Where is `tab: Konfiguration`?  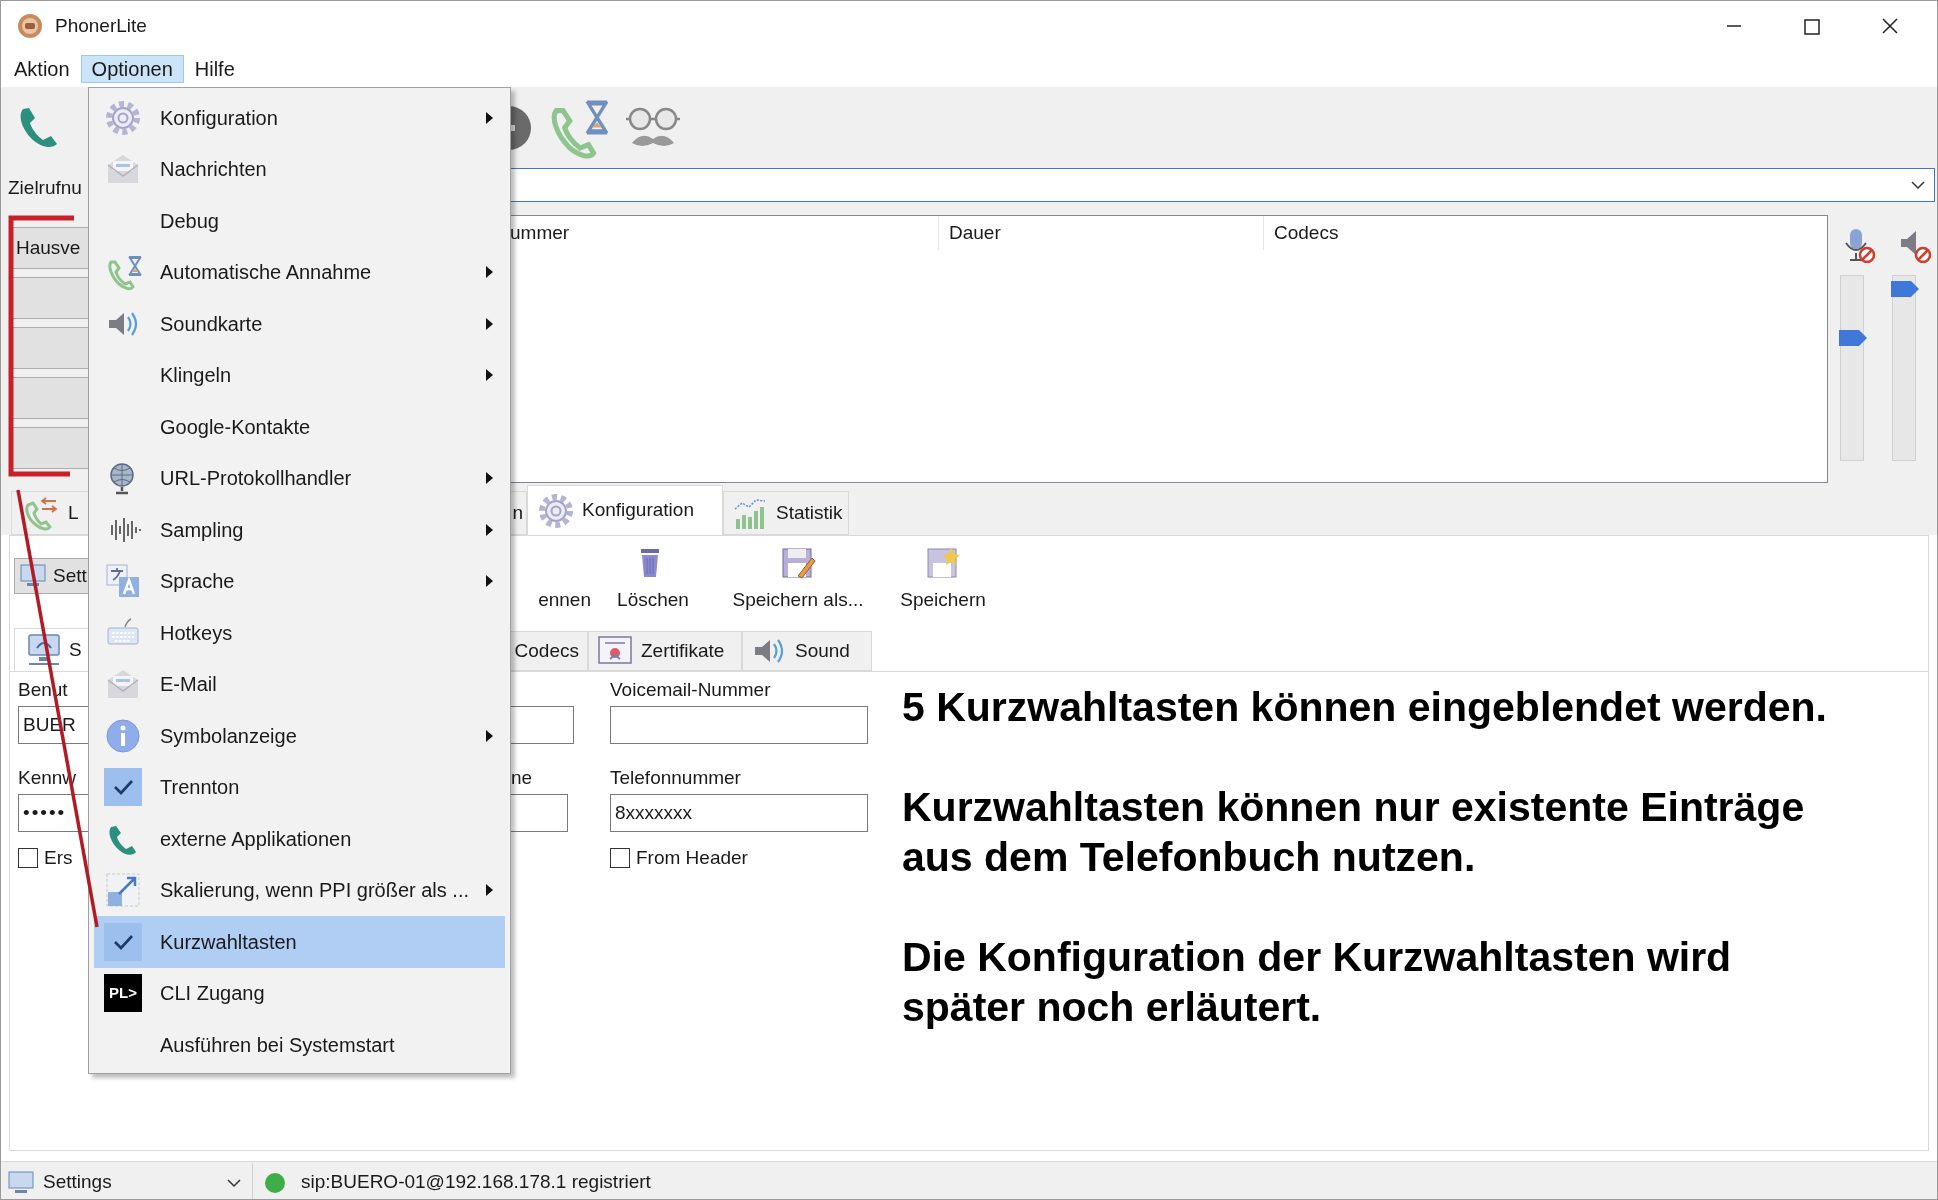 tab: Konfiguration is located at coordinates (625, 510).